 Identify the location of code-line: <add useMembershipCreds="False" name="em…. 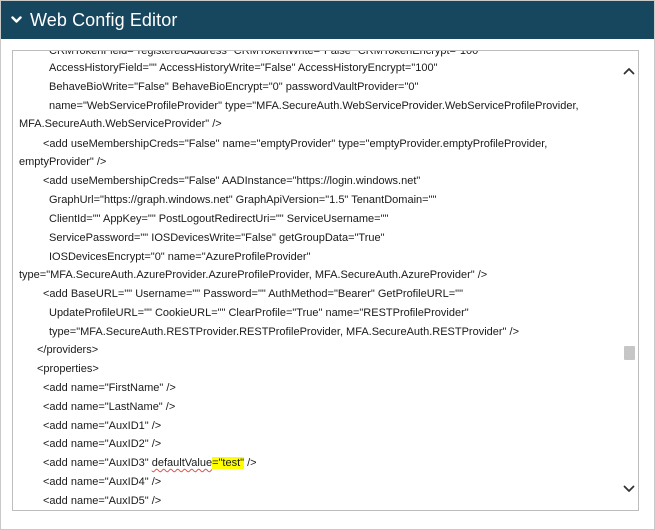
(295, 144).